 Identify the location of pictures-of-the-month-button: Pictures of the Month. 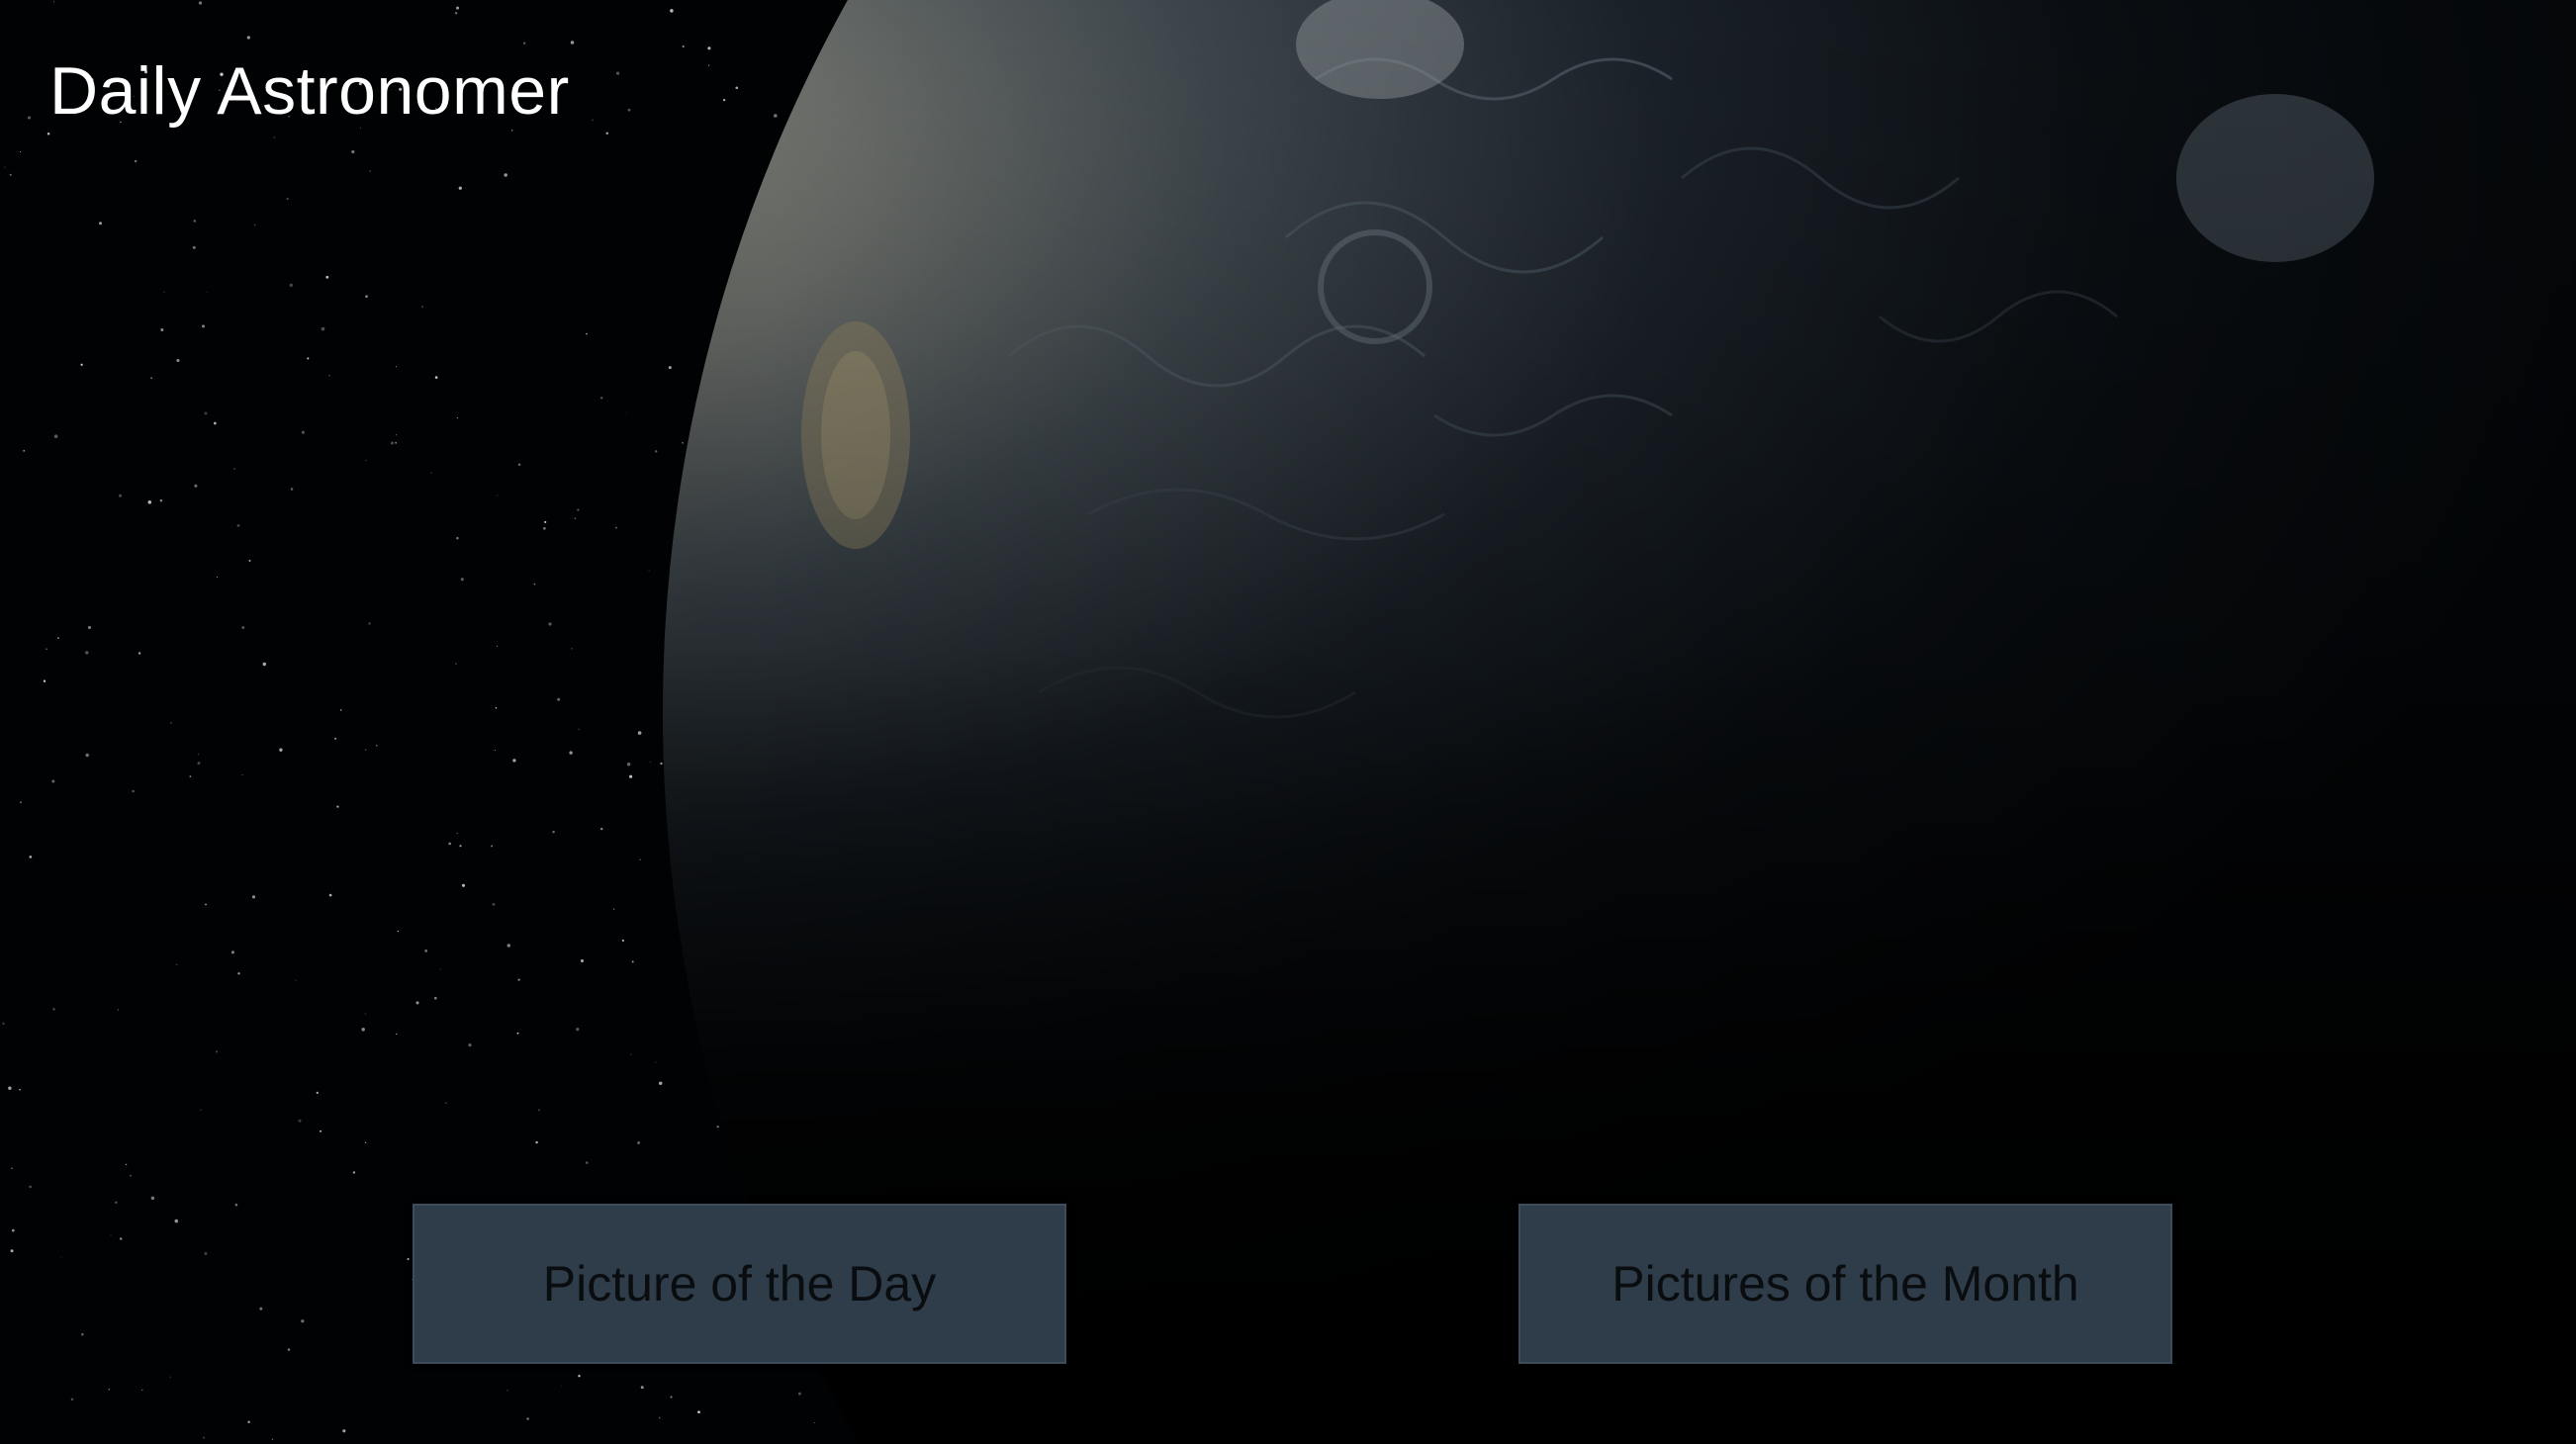
(1845, 1284).